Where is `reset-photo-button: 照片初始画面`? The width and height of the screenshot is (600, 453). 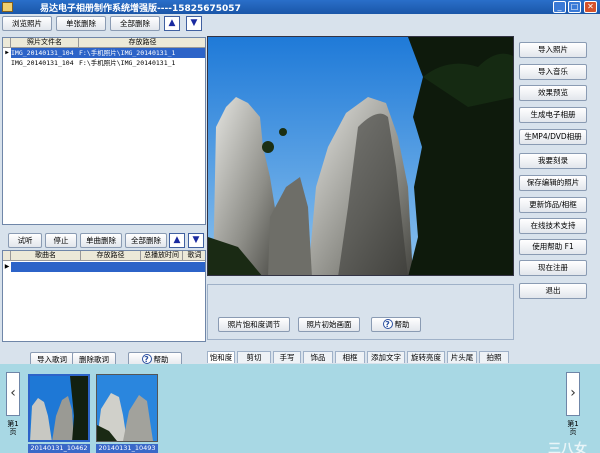 reset-photo-button: 照片初始画面 is located at coordinates (329, 324).